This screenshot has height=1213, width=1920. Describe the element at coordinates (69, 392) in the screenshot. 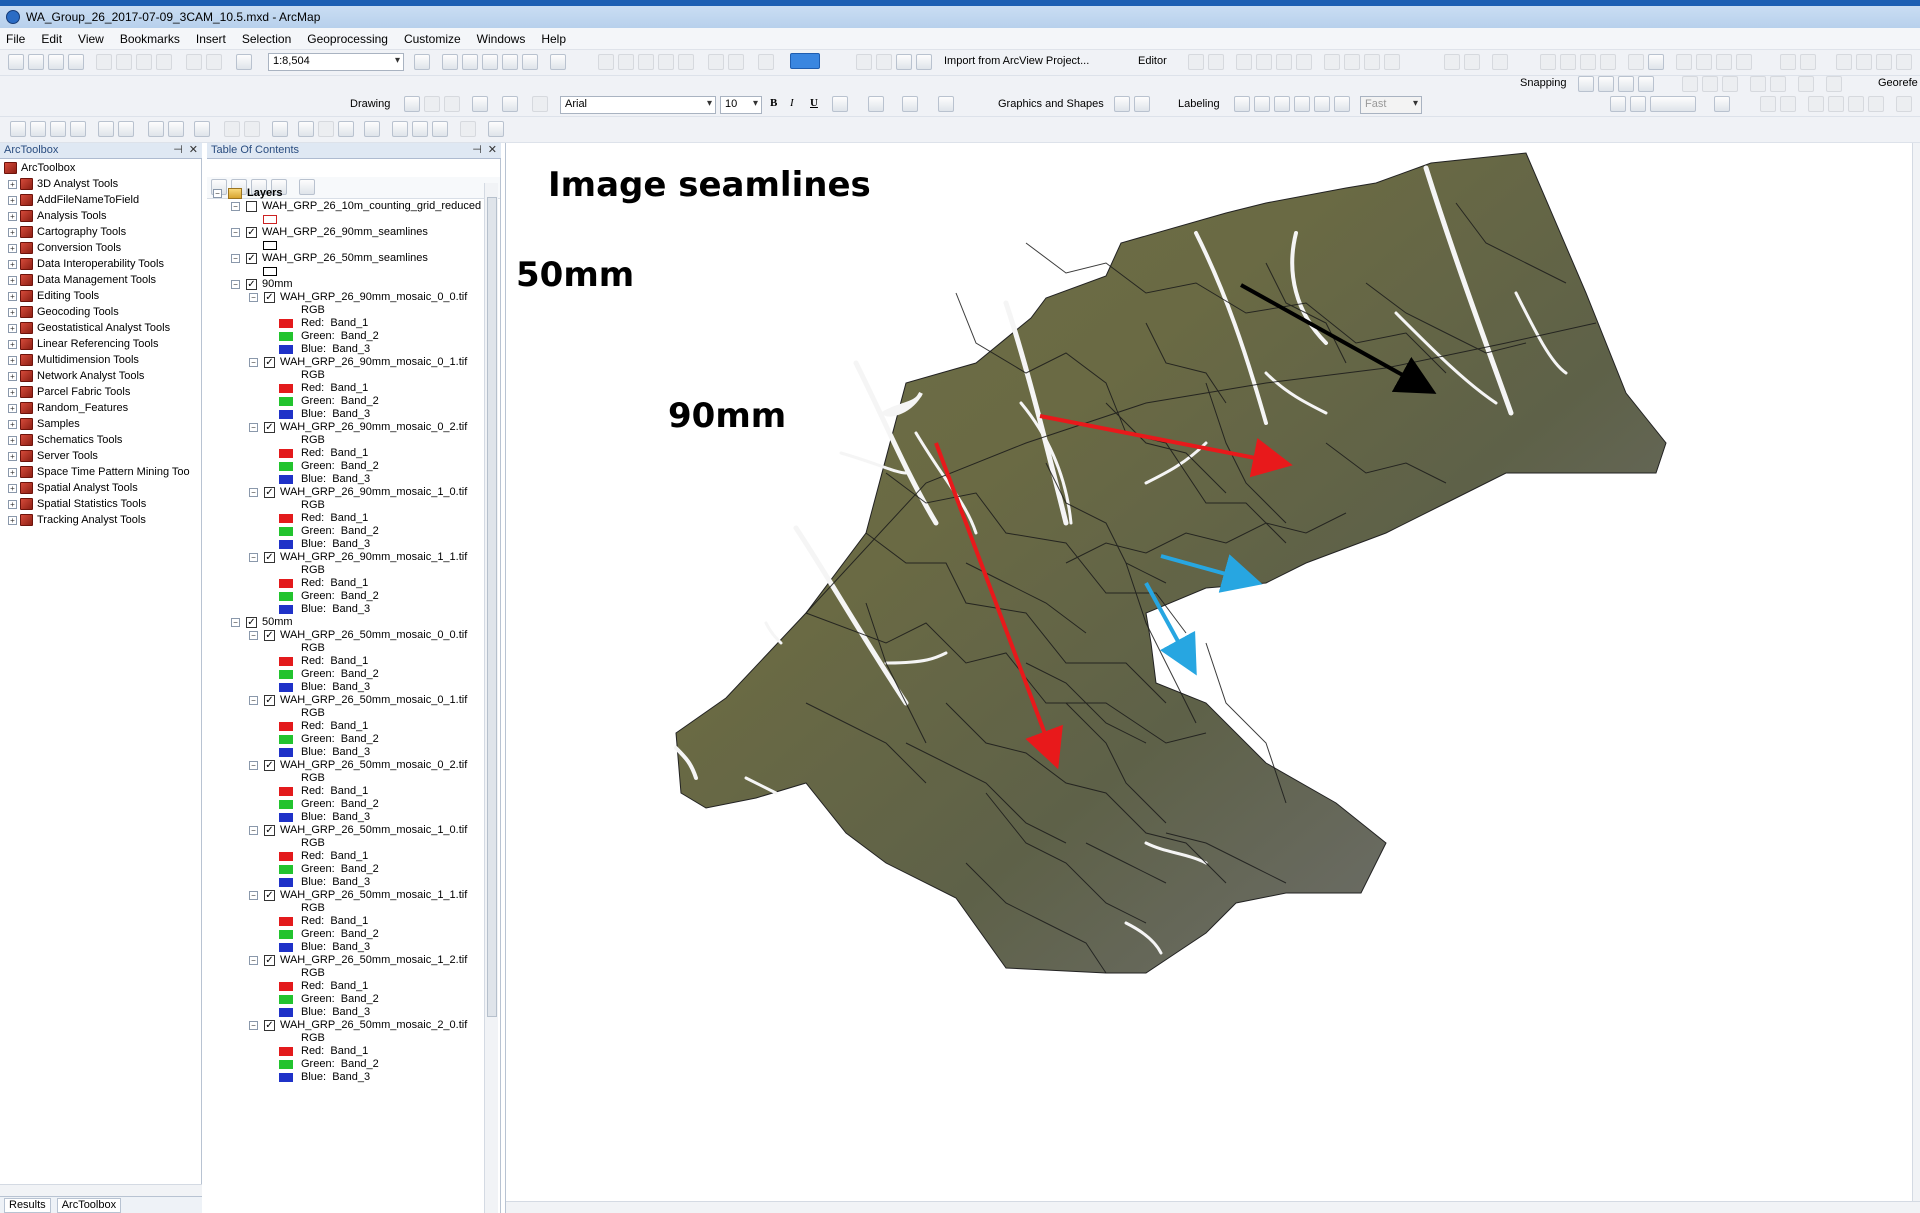

I see `toolbox-item: + Parcel Fabric Tools` at that location.